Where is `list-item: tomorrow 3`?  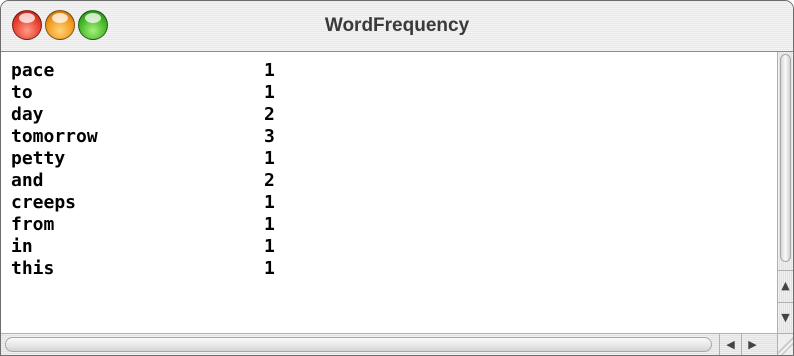
list-item: tomorrow 3 is located at coordinates (157, 137).